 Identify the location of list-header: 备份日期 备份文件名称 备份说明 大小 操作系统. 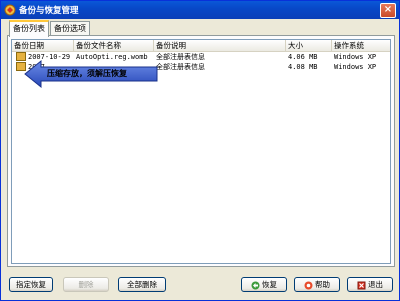
(201, 46).